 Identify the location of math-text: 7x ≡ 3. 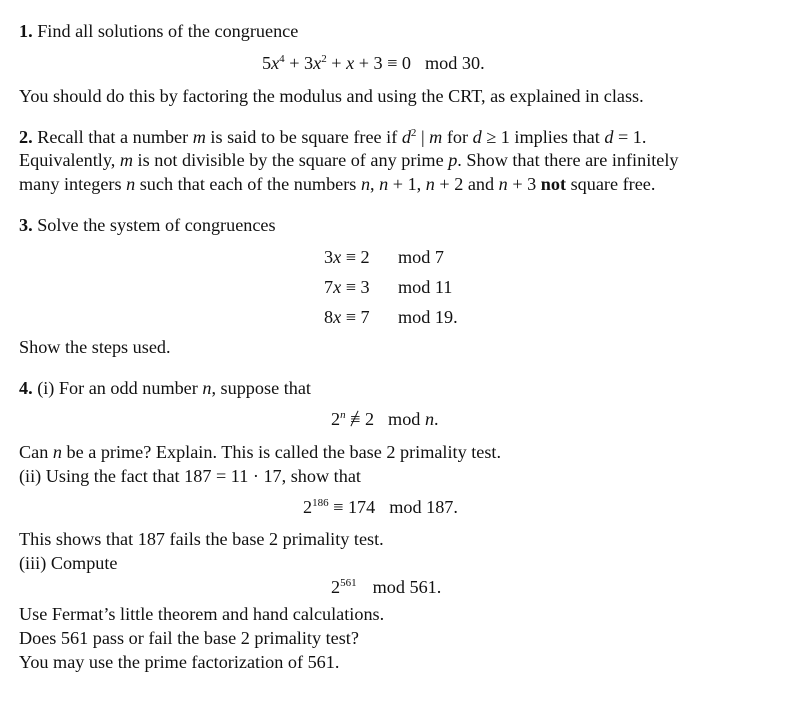
(353, 287).